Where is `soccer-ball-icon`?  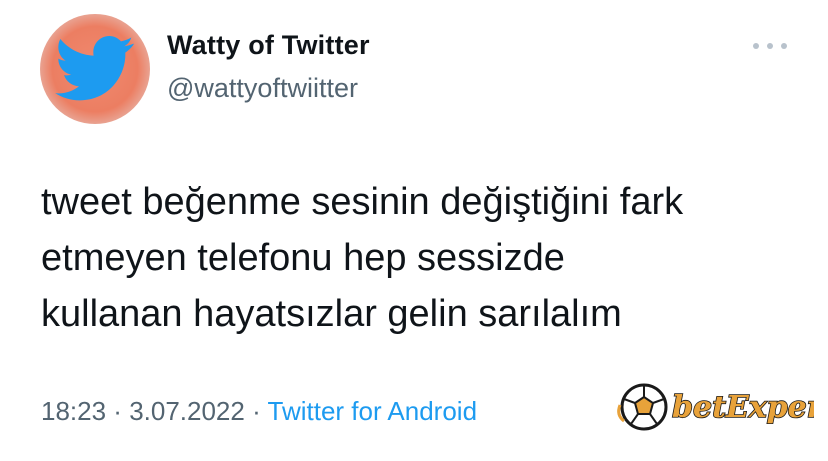 soccer-ball-icon is located at coordinates (642, 407).